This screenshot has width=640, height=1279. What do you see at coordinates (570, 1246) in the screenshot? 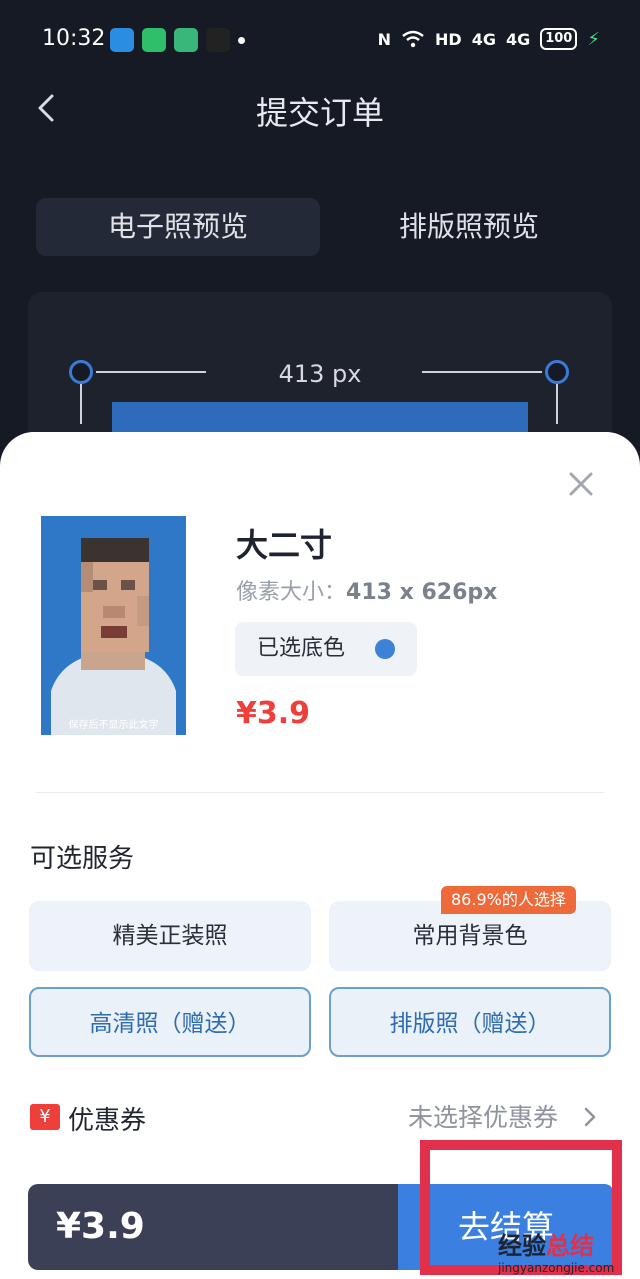
I see `watermark-text-b: 总结` at bounding box center [570, 1246].